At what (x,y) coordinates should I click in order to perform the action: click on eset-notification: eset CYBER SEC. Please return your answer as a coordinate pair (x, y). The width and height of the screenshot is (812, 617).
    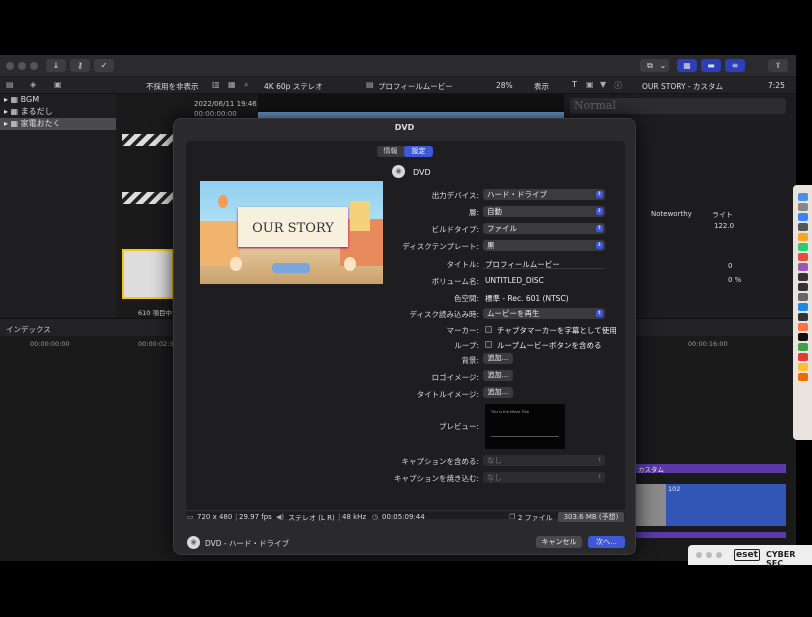
    Looking at the image, I should click on (750, 556).